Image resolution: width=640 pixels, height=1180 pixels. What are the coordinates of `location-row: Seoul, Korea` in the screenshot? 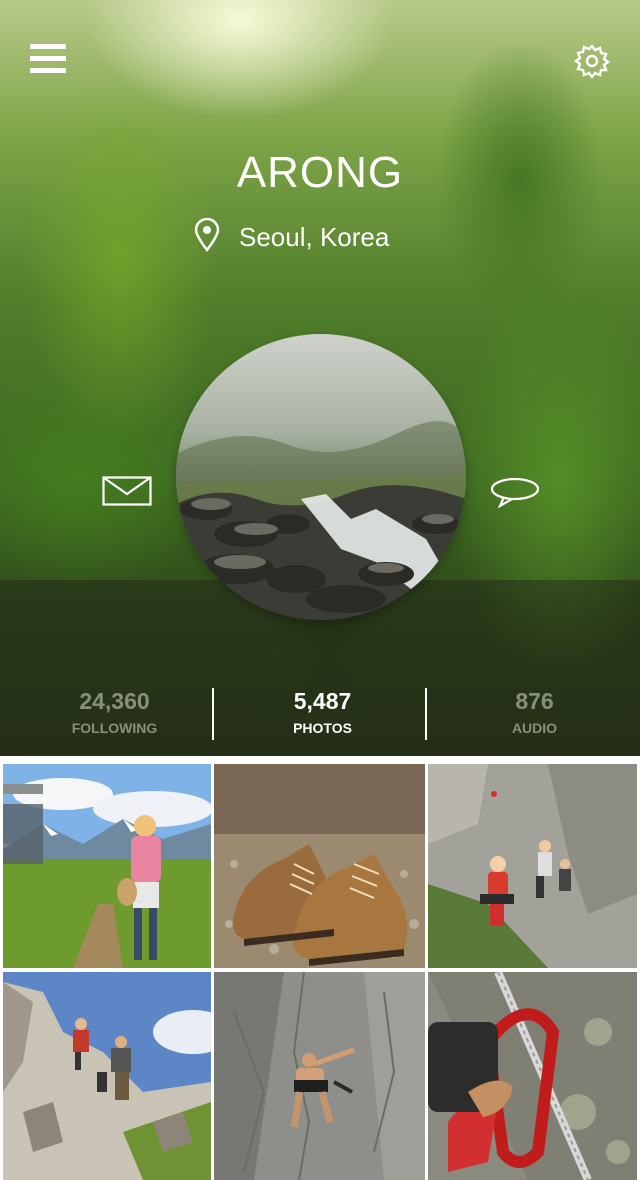 It's located at (320, 238).